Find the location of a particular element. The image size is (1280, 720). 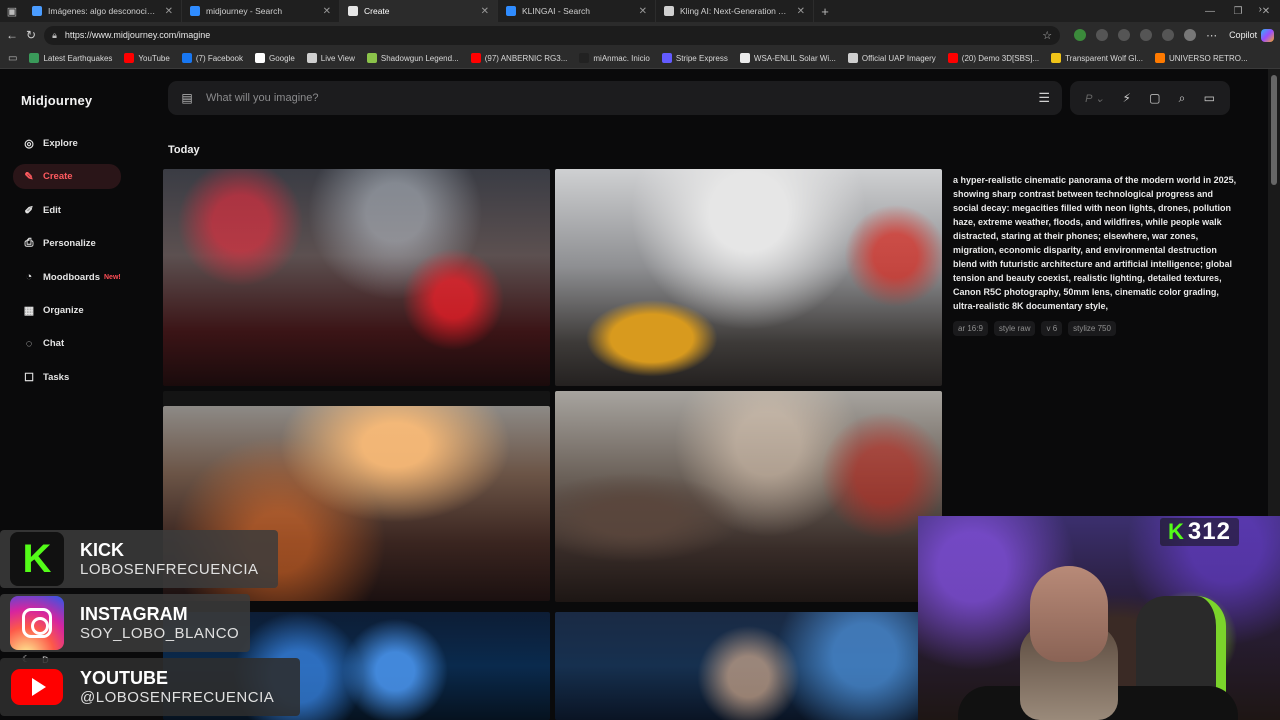

tab-create: Create ✕ is located at coordinates (419, 11).